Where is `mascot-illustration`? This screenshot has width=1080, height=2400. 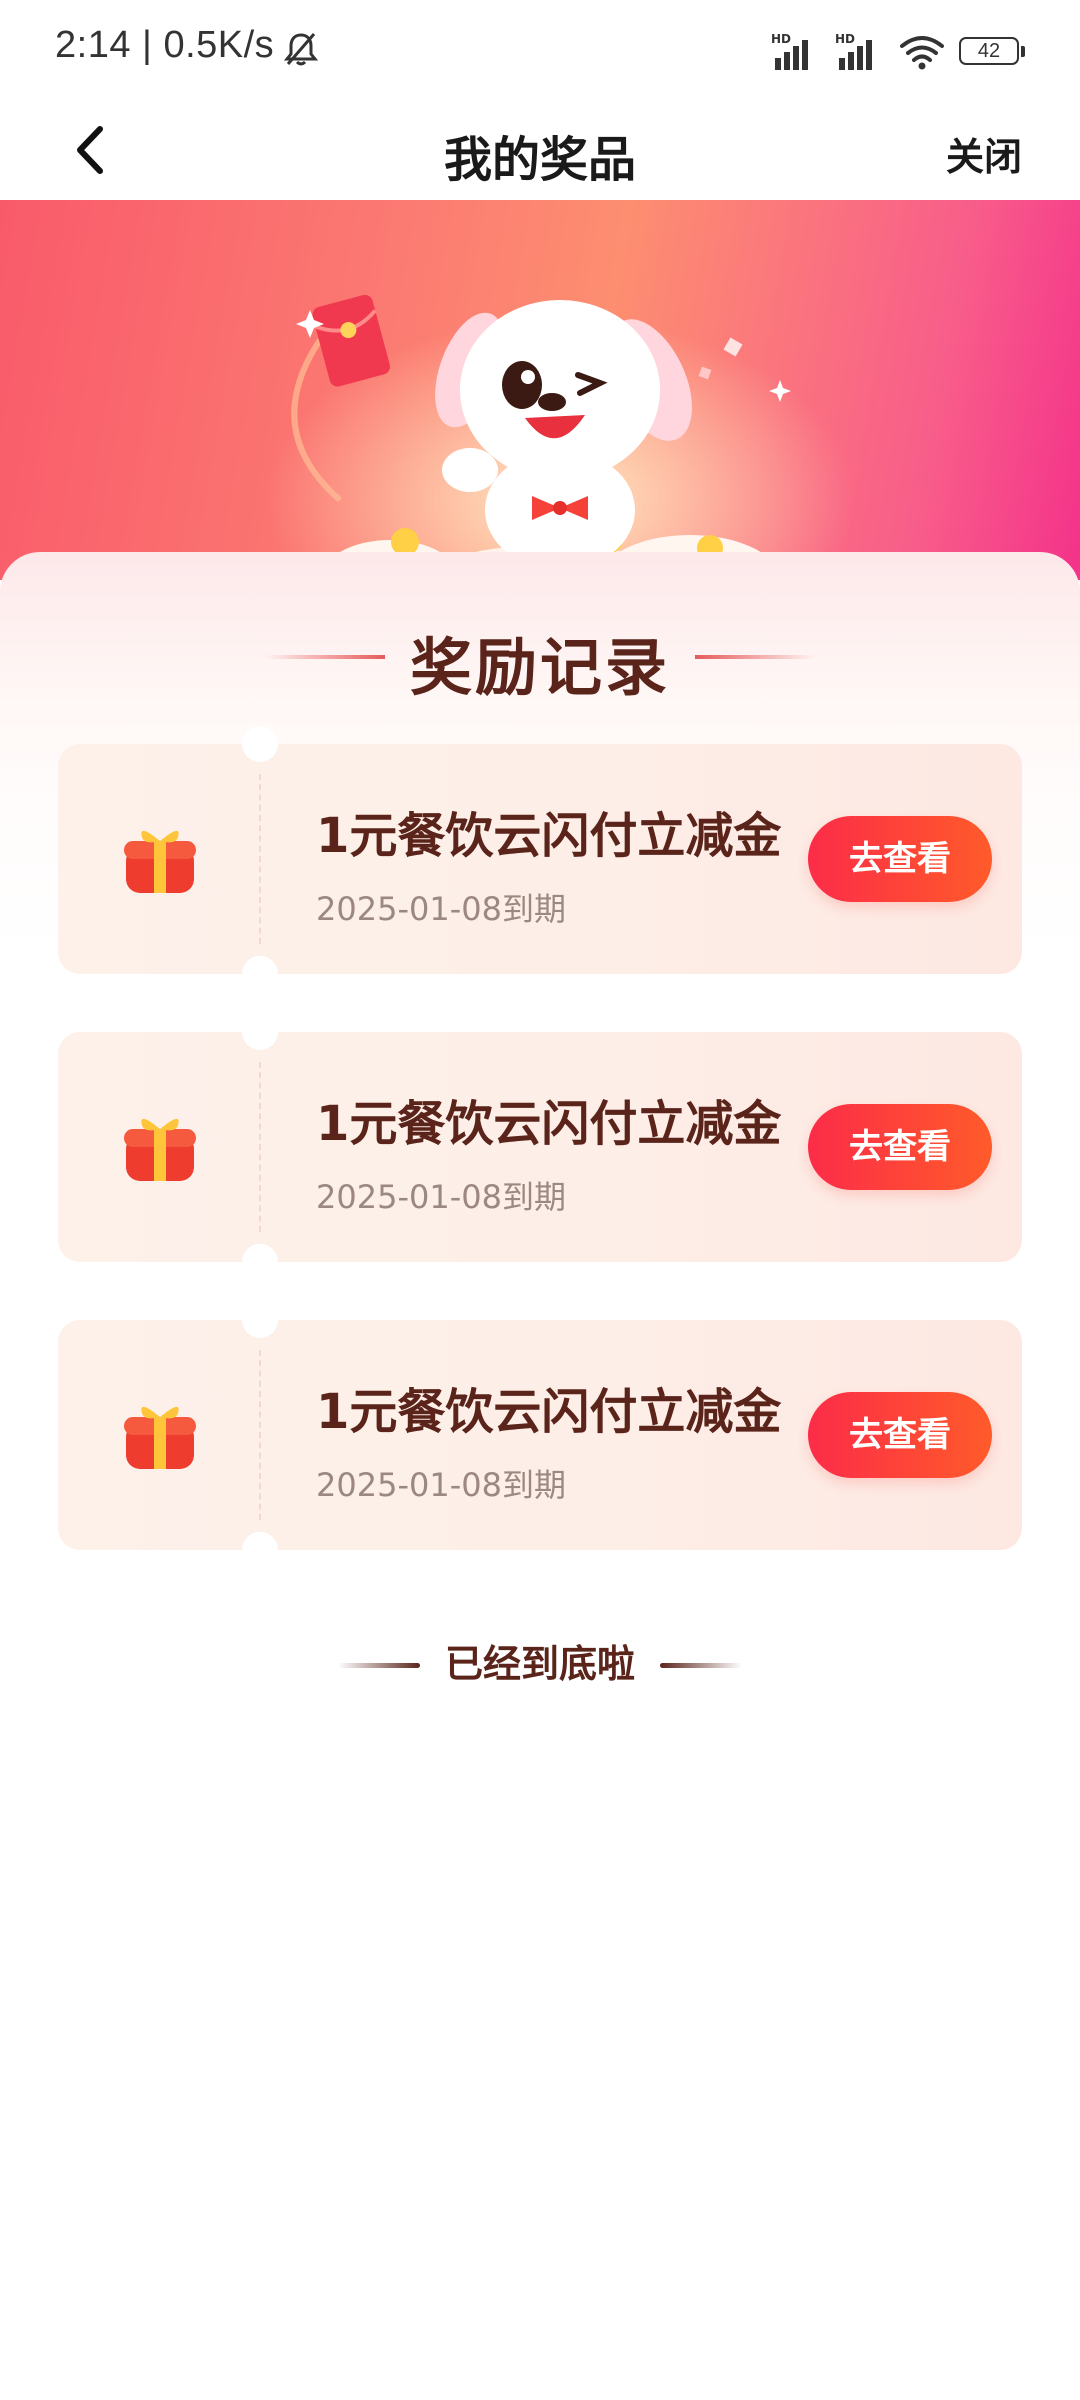
mascot-illustration is located at coordinates (541, 437).